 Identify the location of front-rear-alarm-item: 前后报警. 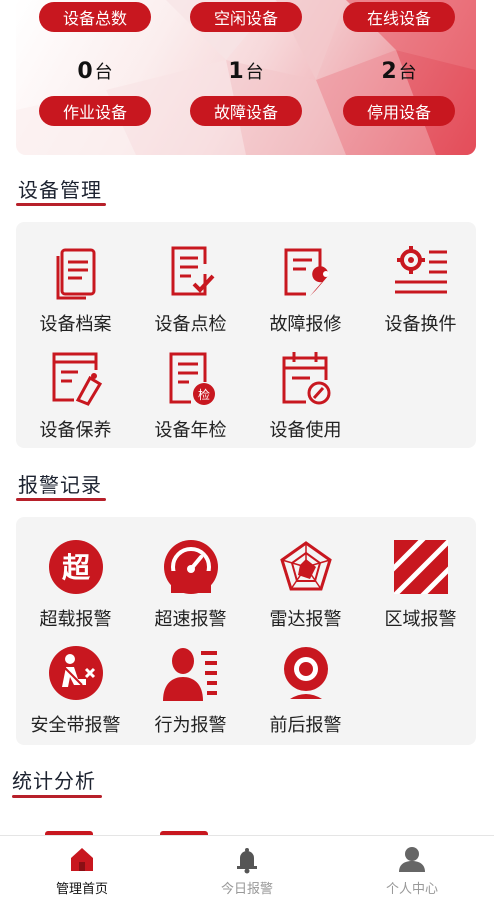
(305, 690).